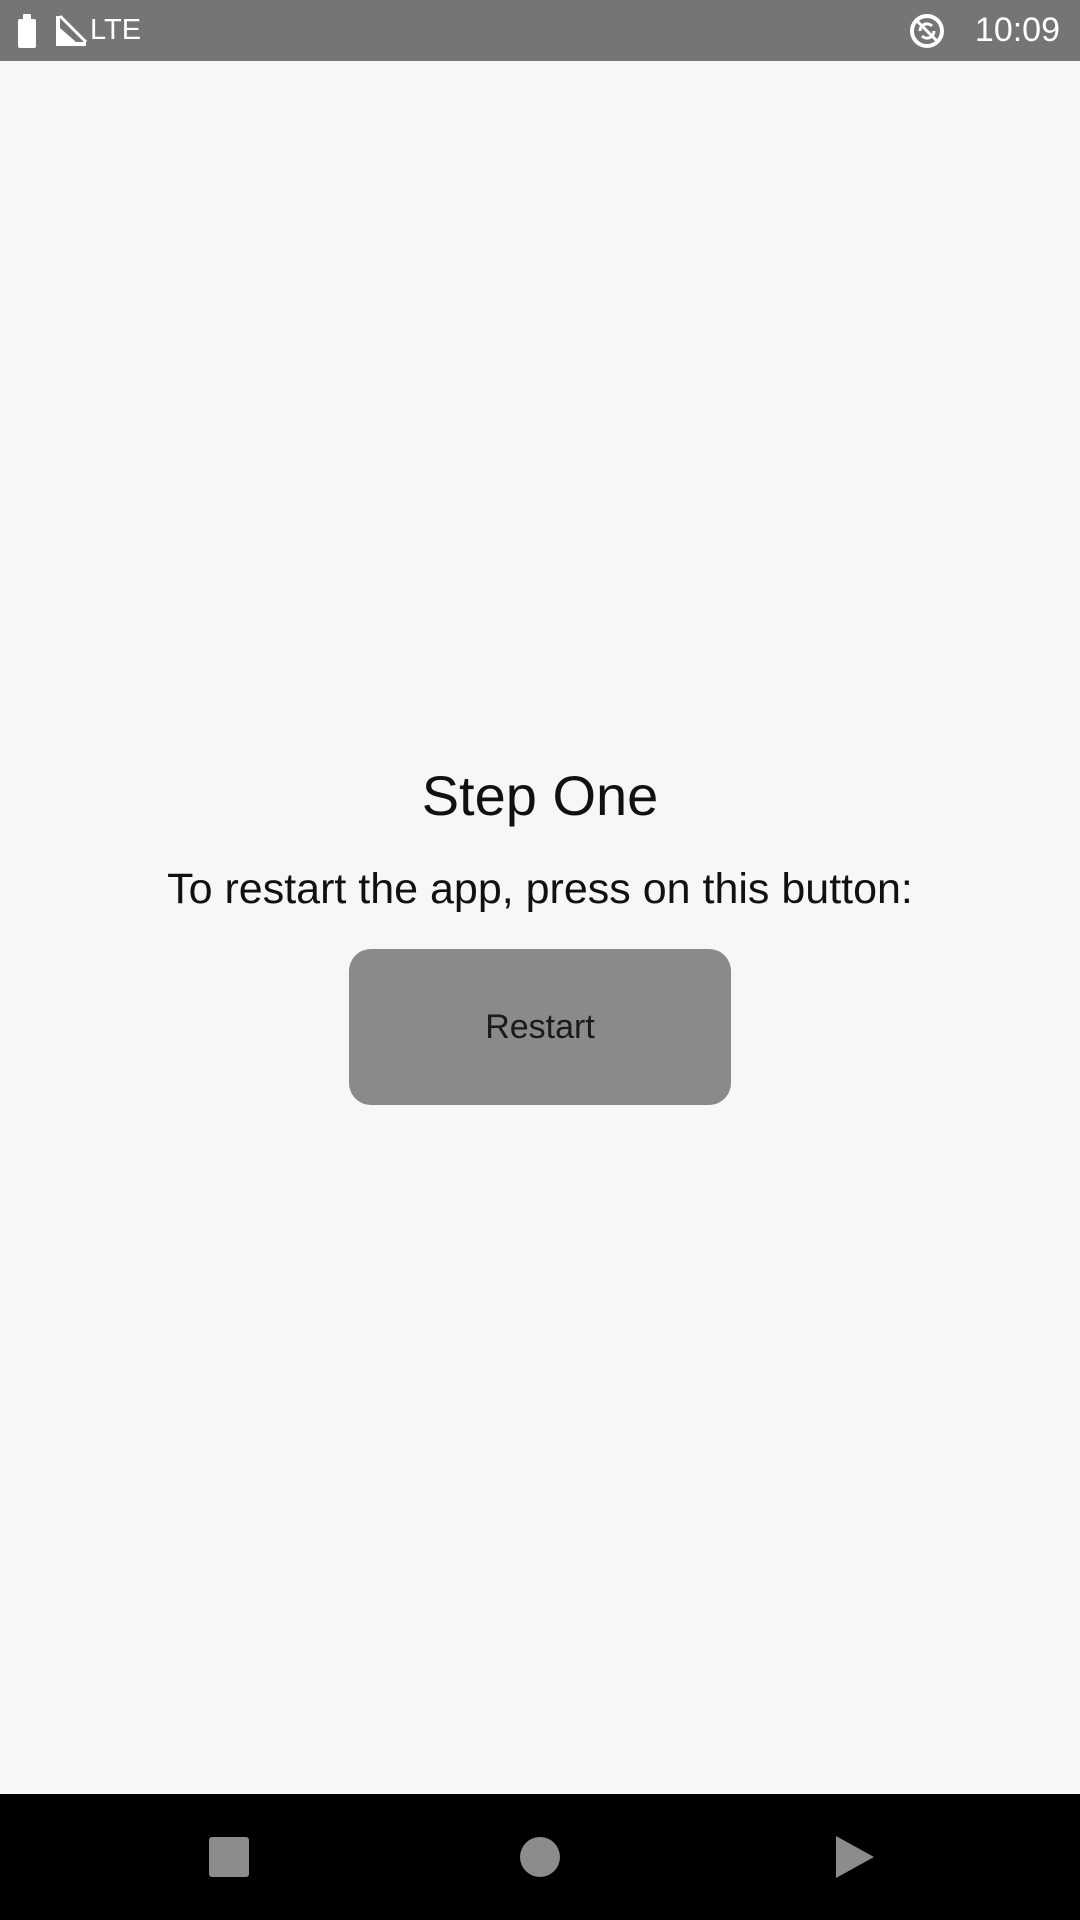 This screenshot has width=1080, height=1920. What do you see at coordinates (116, 30) in the screenshot?
I see `network-type-label: LTE` at bounding box center [116, 30].